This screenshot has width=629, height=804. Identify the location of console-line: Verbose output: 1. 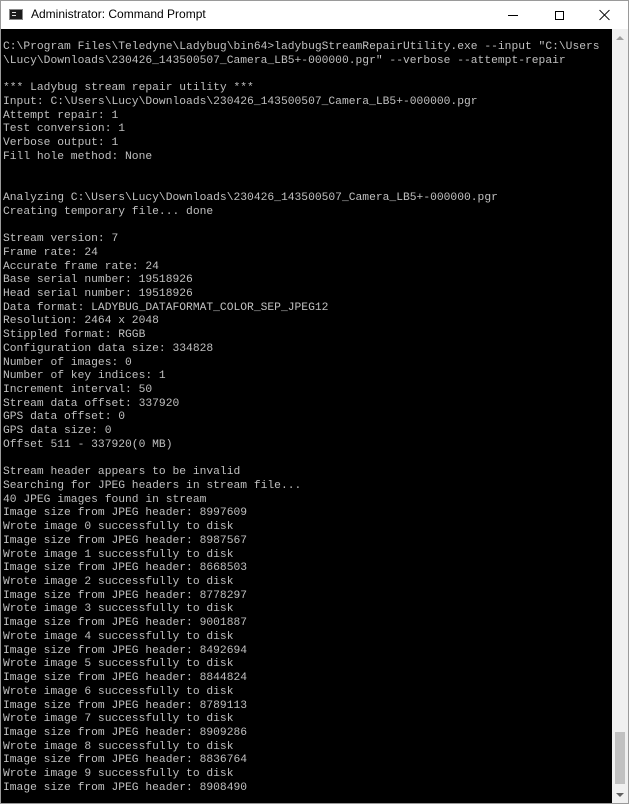
(61, 143).